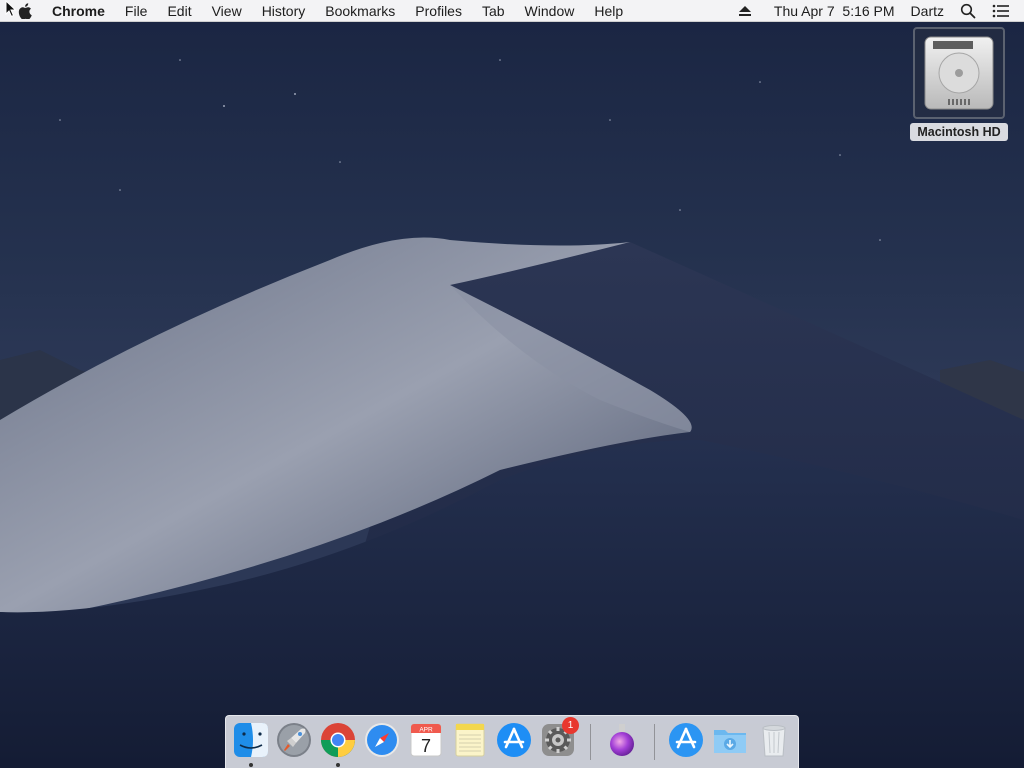 The width and height of the screenshot is (1024, 768). What do you see at coordinates (968, 11) in the screenshot?
I see `spotlight-search-icon` at bounding box center [968, 11].